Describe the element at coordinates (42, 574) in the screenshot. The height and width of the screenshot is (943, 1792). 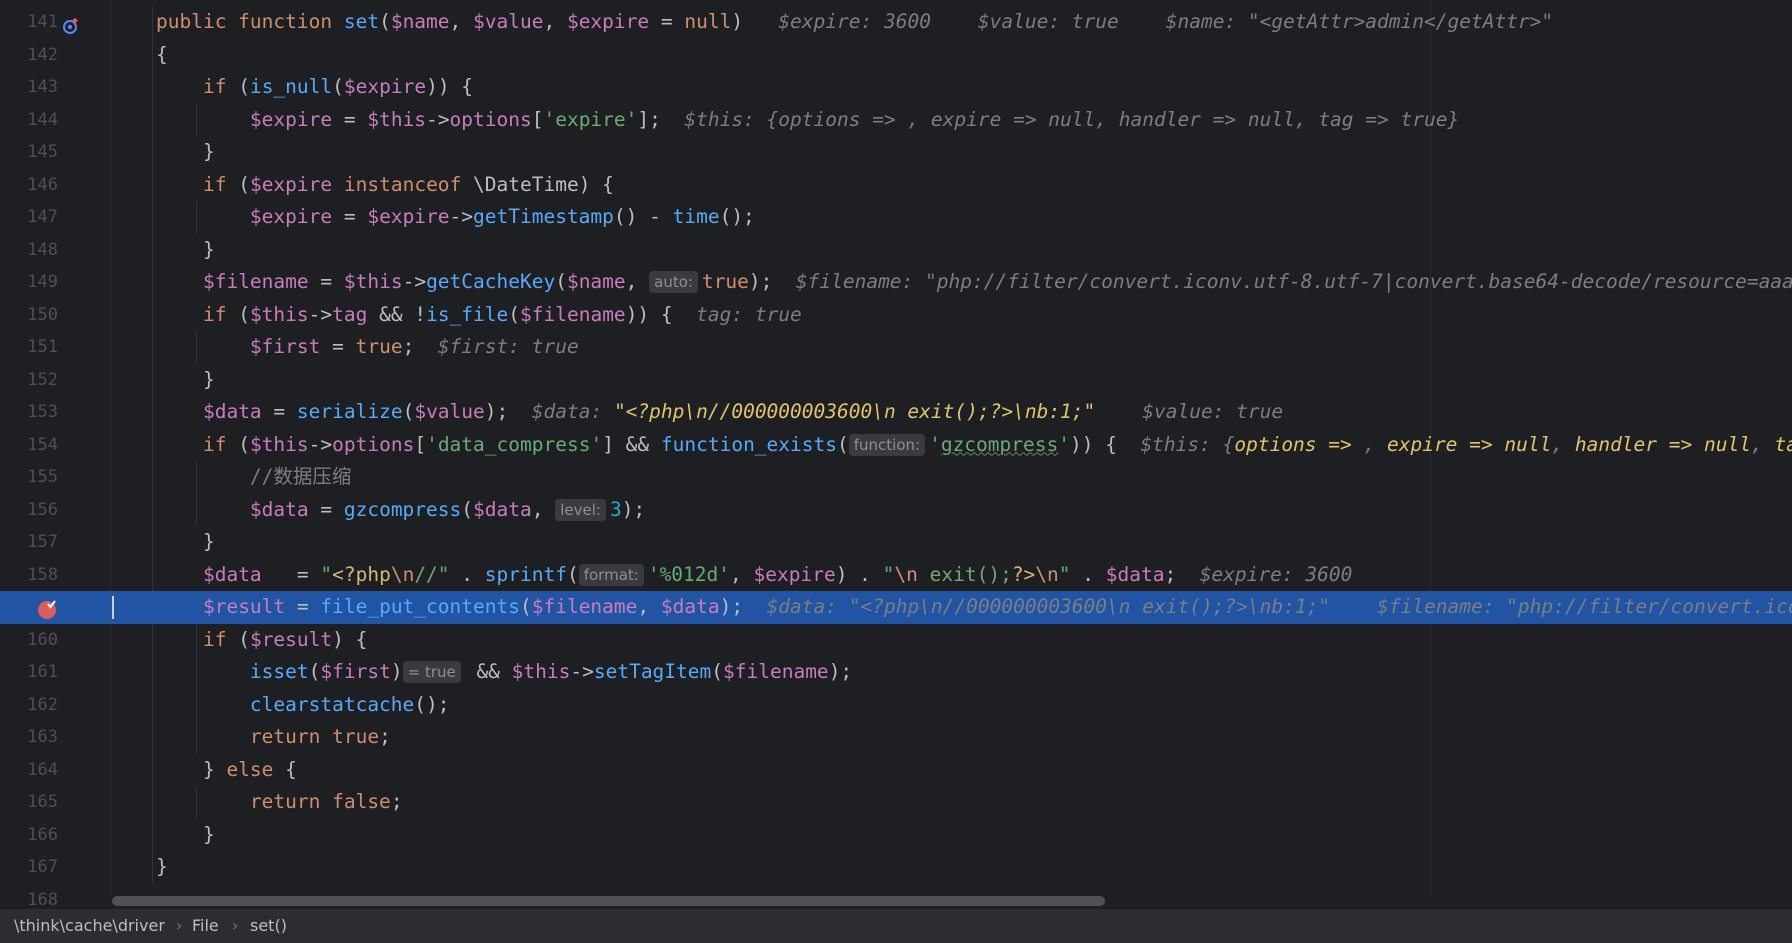
I see `line-number: 158` at that location.